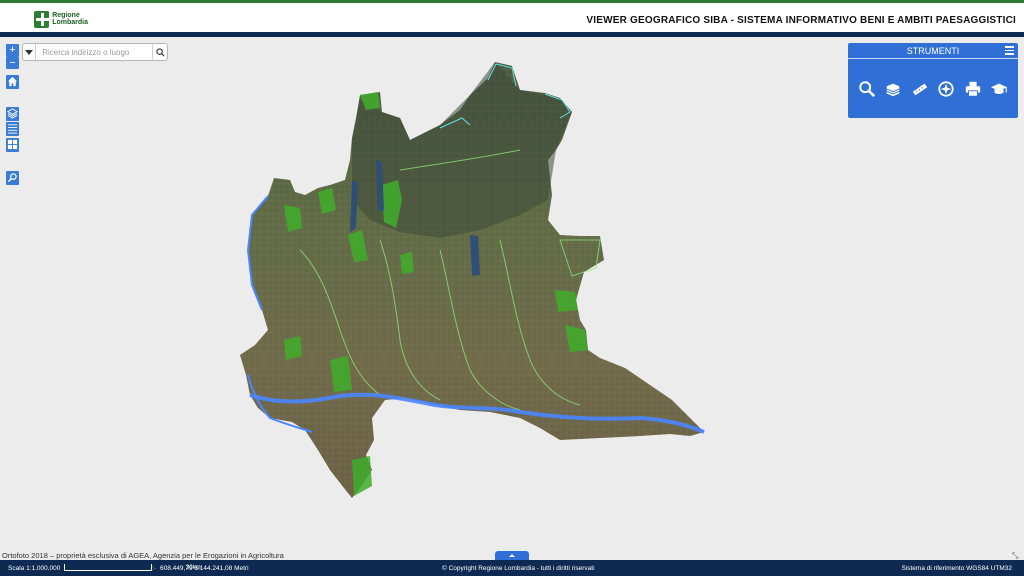 This screenshot has width=1024, height=576. What do you see at coordinates (70, 19) in the screenshot?
I see `logo-text: Regione Lombardia` at bounding box center [70, 19].